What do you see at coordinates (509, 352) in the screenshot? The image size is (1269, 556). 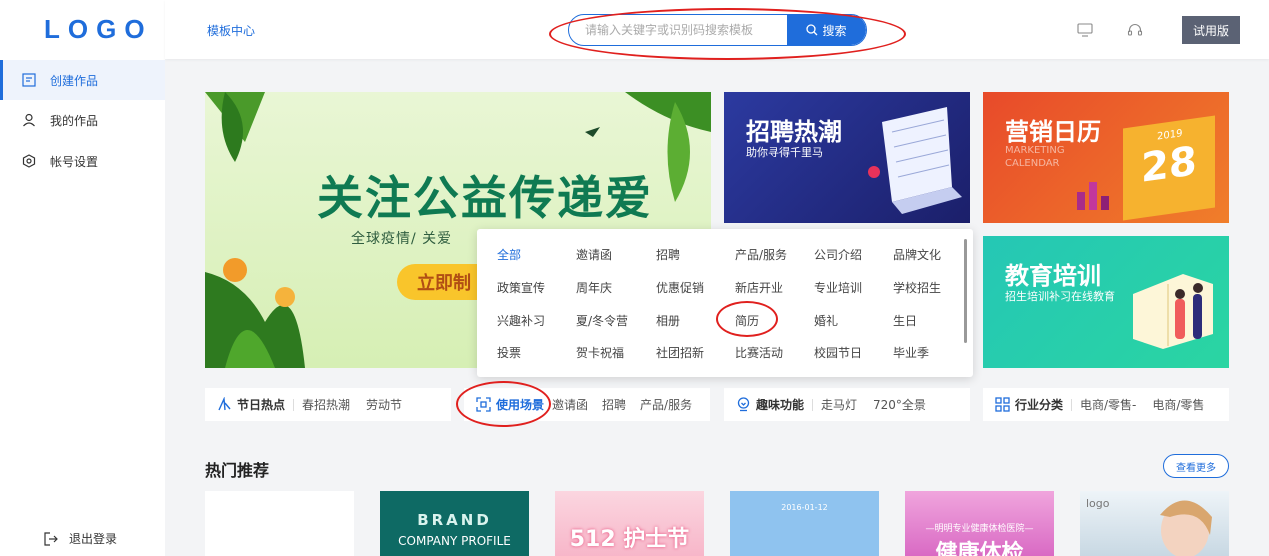 I see `dropdown-item: 投票` at bounding box center [509, 352].